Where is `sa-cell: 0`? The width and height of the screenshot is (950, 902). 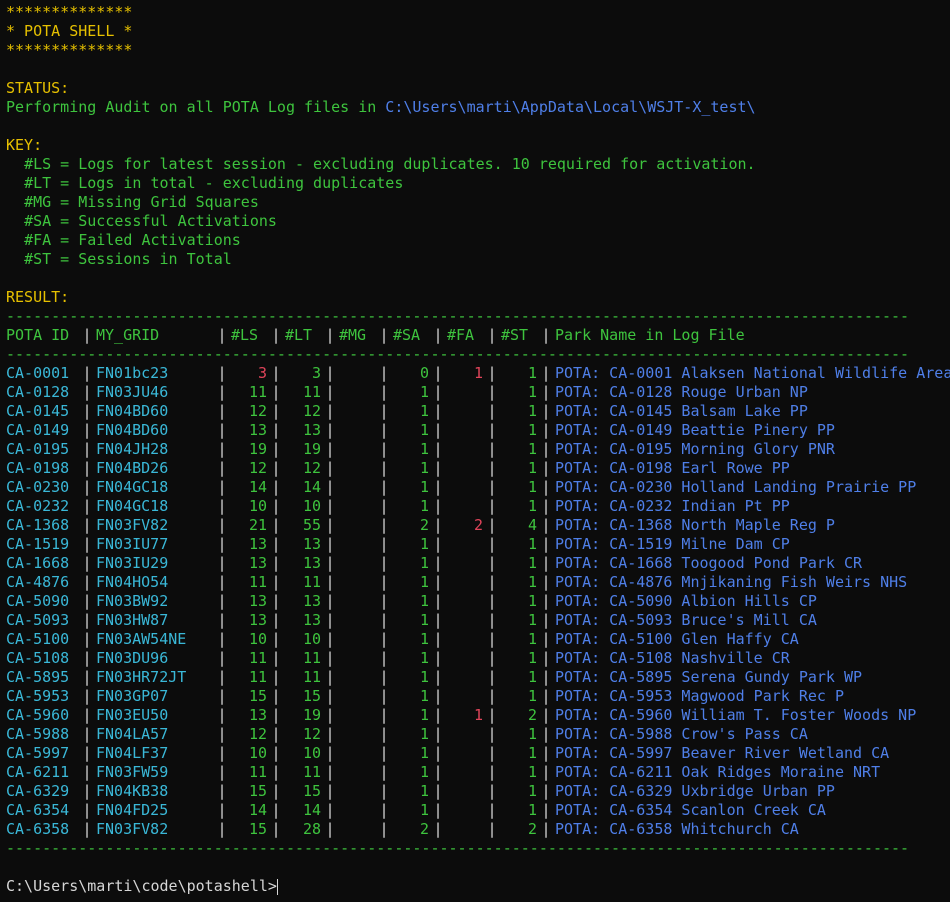 sa-cell: 0 is located at coordinates (424, 373).